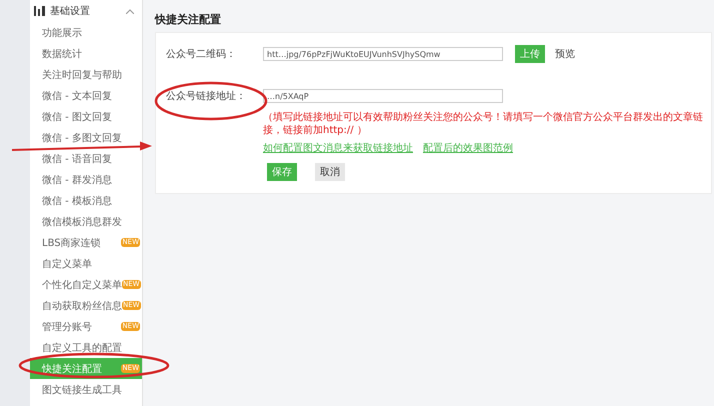 This screenshot has height=406, width=714. I want to click on input-field: htt…jpg/76pPzFjWuKtoEUJVunhSVJhySQmw, so click(383, 54).